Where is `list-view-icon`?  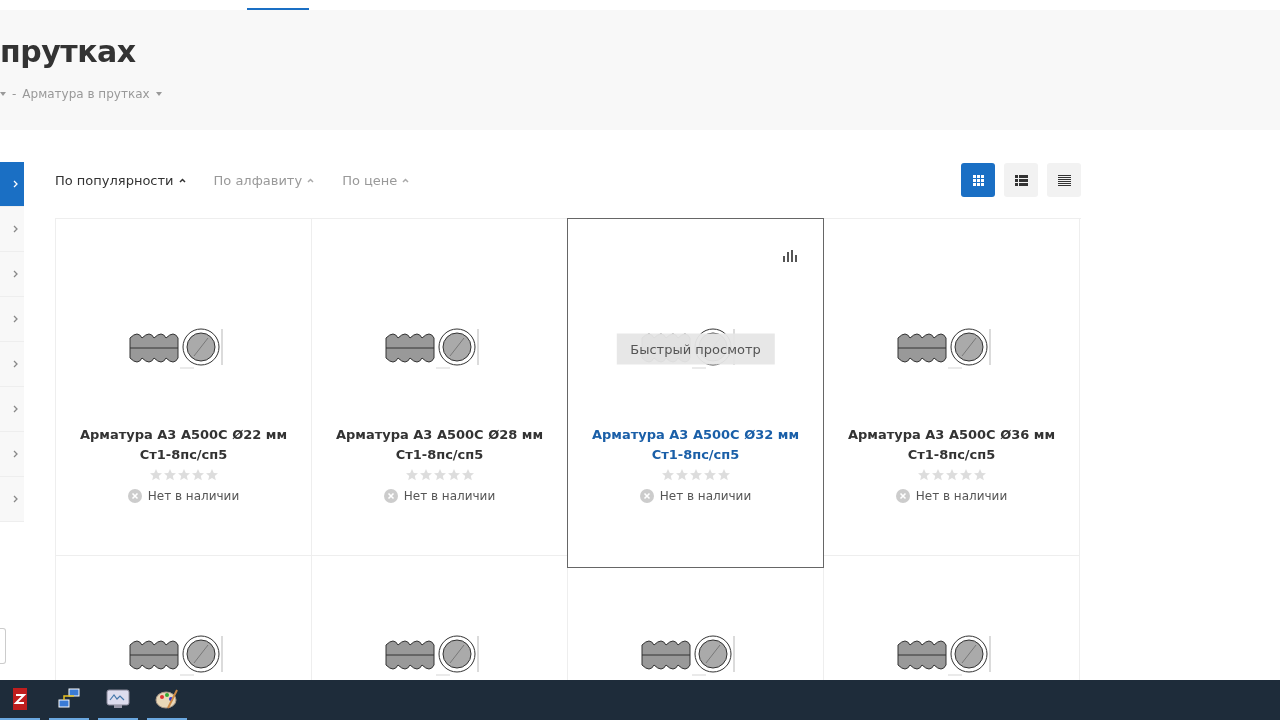
list-view-icon is located at coordinates (1021, 180).